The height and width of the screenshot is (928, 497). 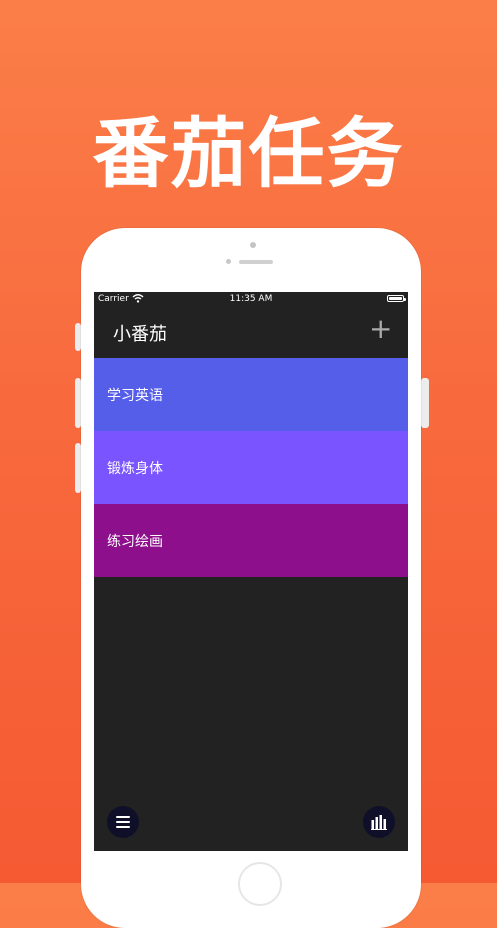 I want to click on add-task-button: +, so click(x=380, y=329).